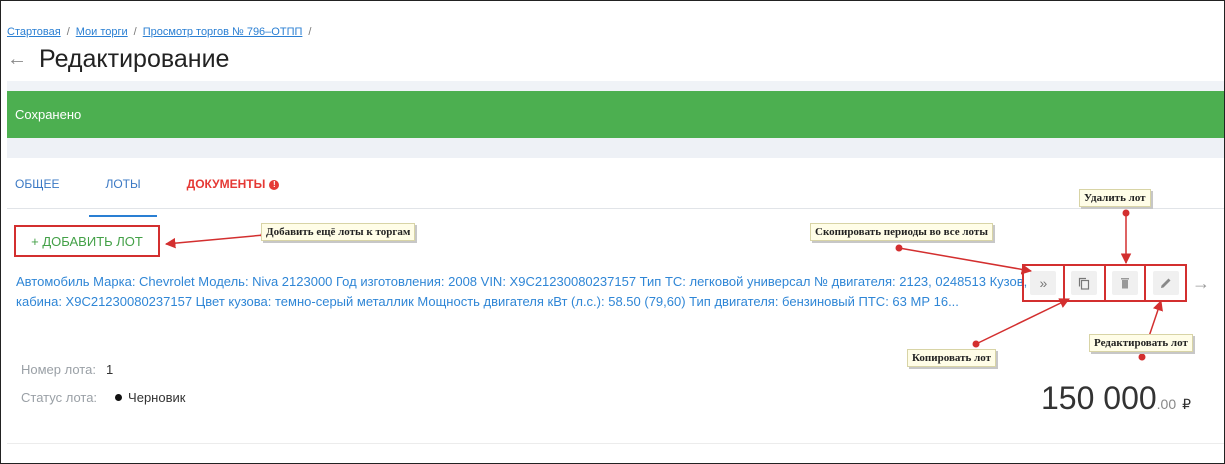 The width and height of the screenshot is (1225, 464). Describe the element at coordinates (34, 32) in the screenshot. I see `breadcrumb-home: Стартовая` at that location.